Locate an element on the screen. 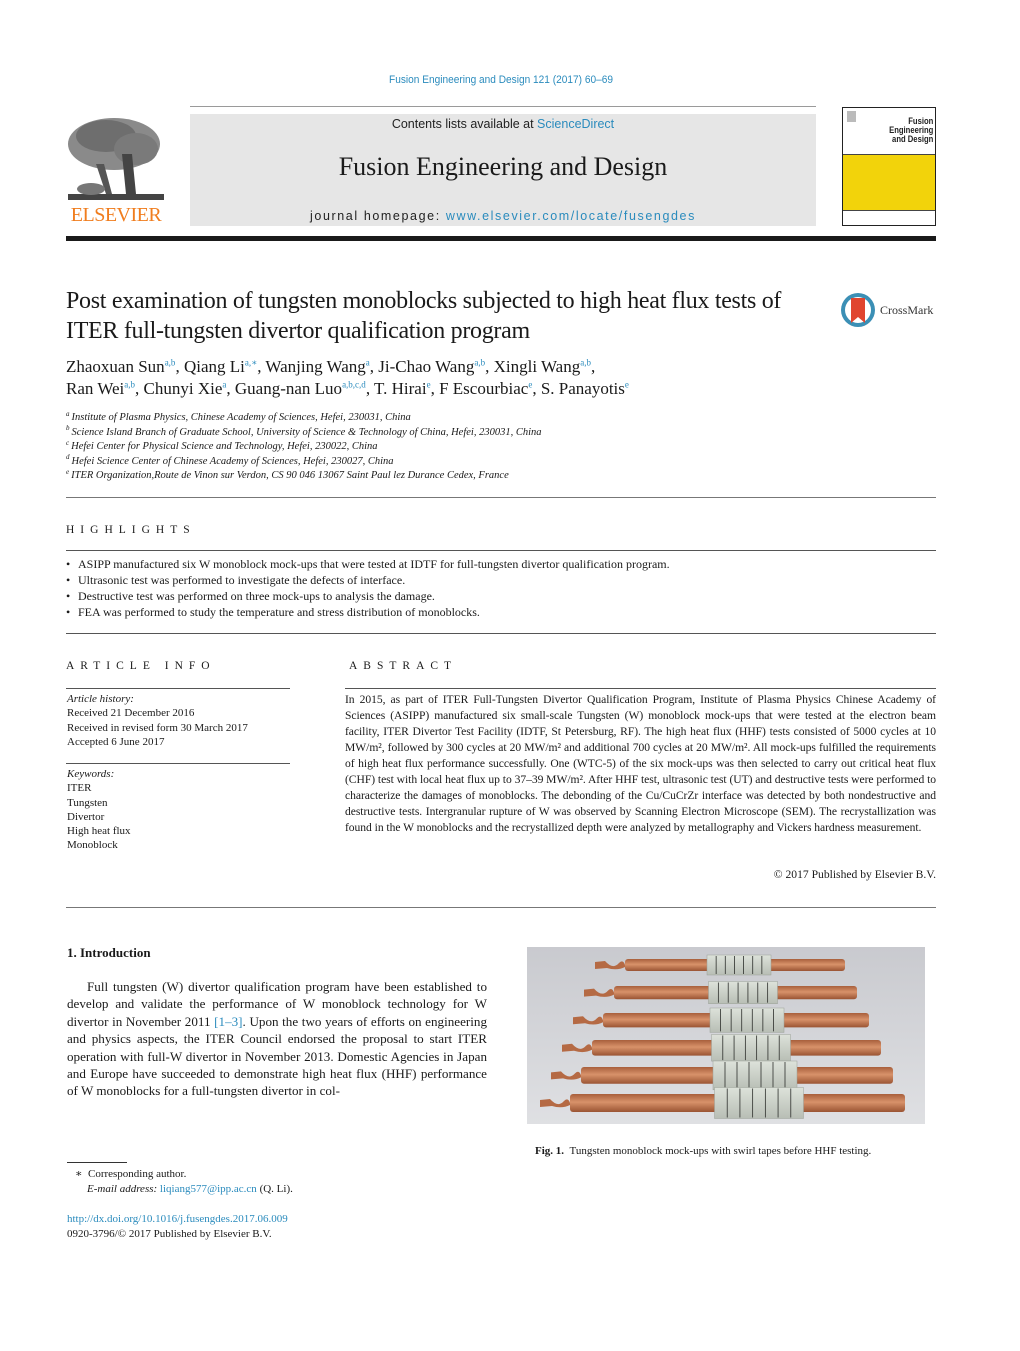 This screenshot has width=1020, height=1351. keyword: Tungsten is located at coordinates (87, 802).